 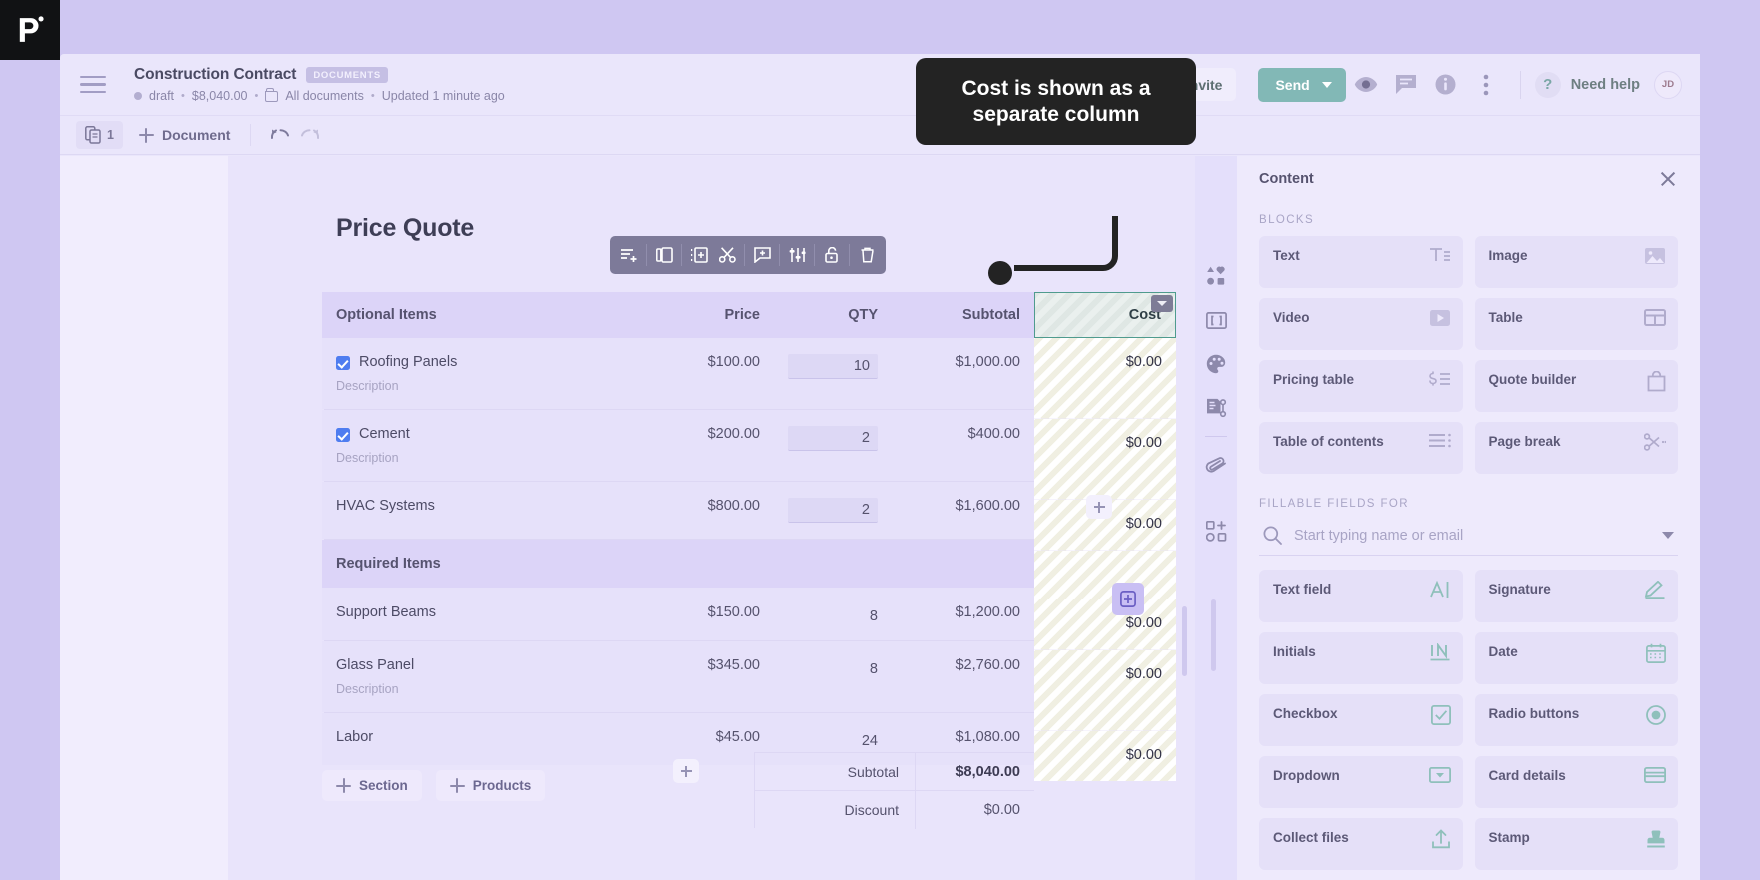 What do you see at coordinates (963, 315) in the screenshot?
I see `column-header-subtotal: Subtotal` at bounding box center [963, 315].